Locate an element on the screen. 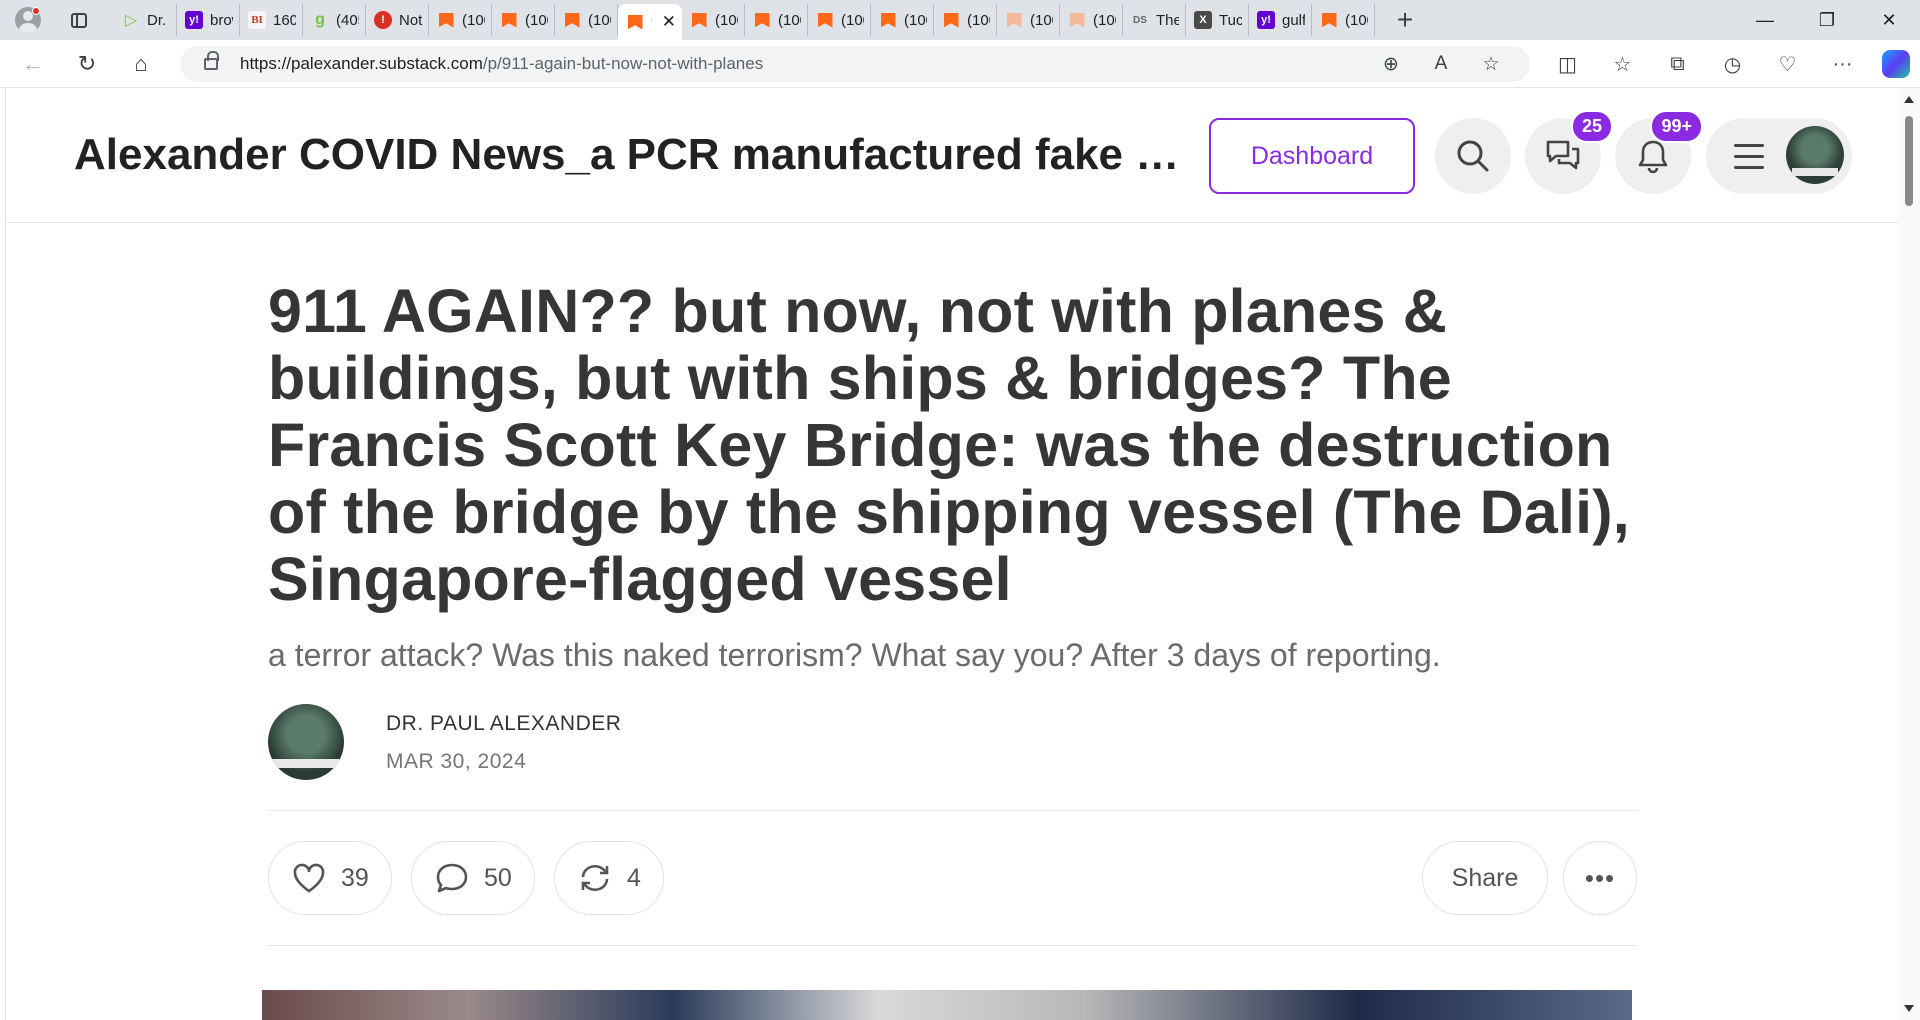  new-tab-button: + is located at coordinates (1405, 20).